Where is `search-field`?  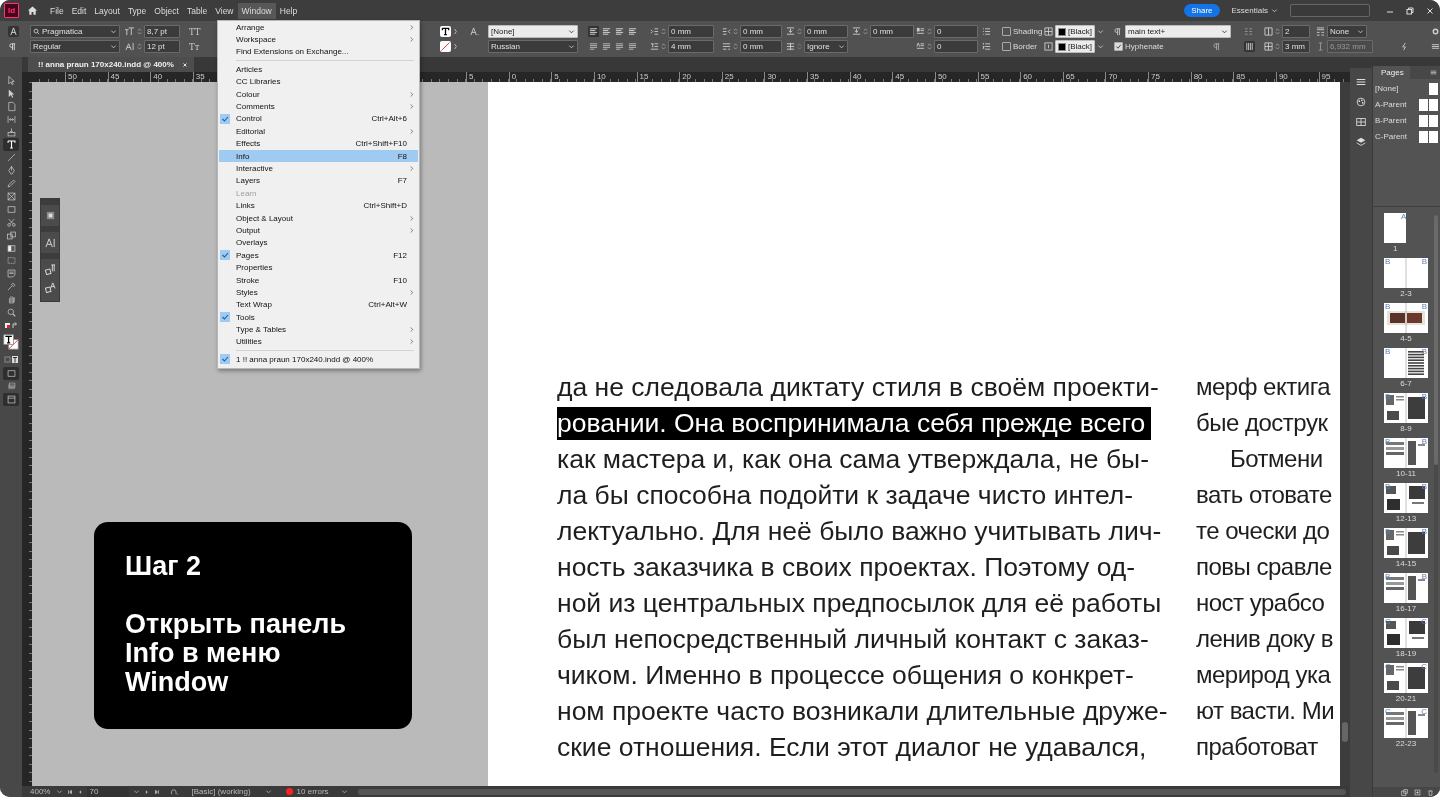
search-field is located at coordinates (1330, 10).